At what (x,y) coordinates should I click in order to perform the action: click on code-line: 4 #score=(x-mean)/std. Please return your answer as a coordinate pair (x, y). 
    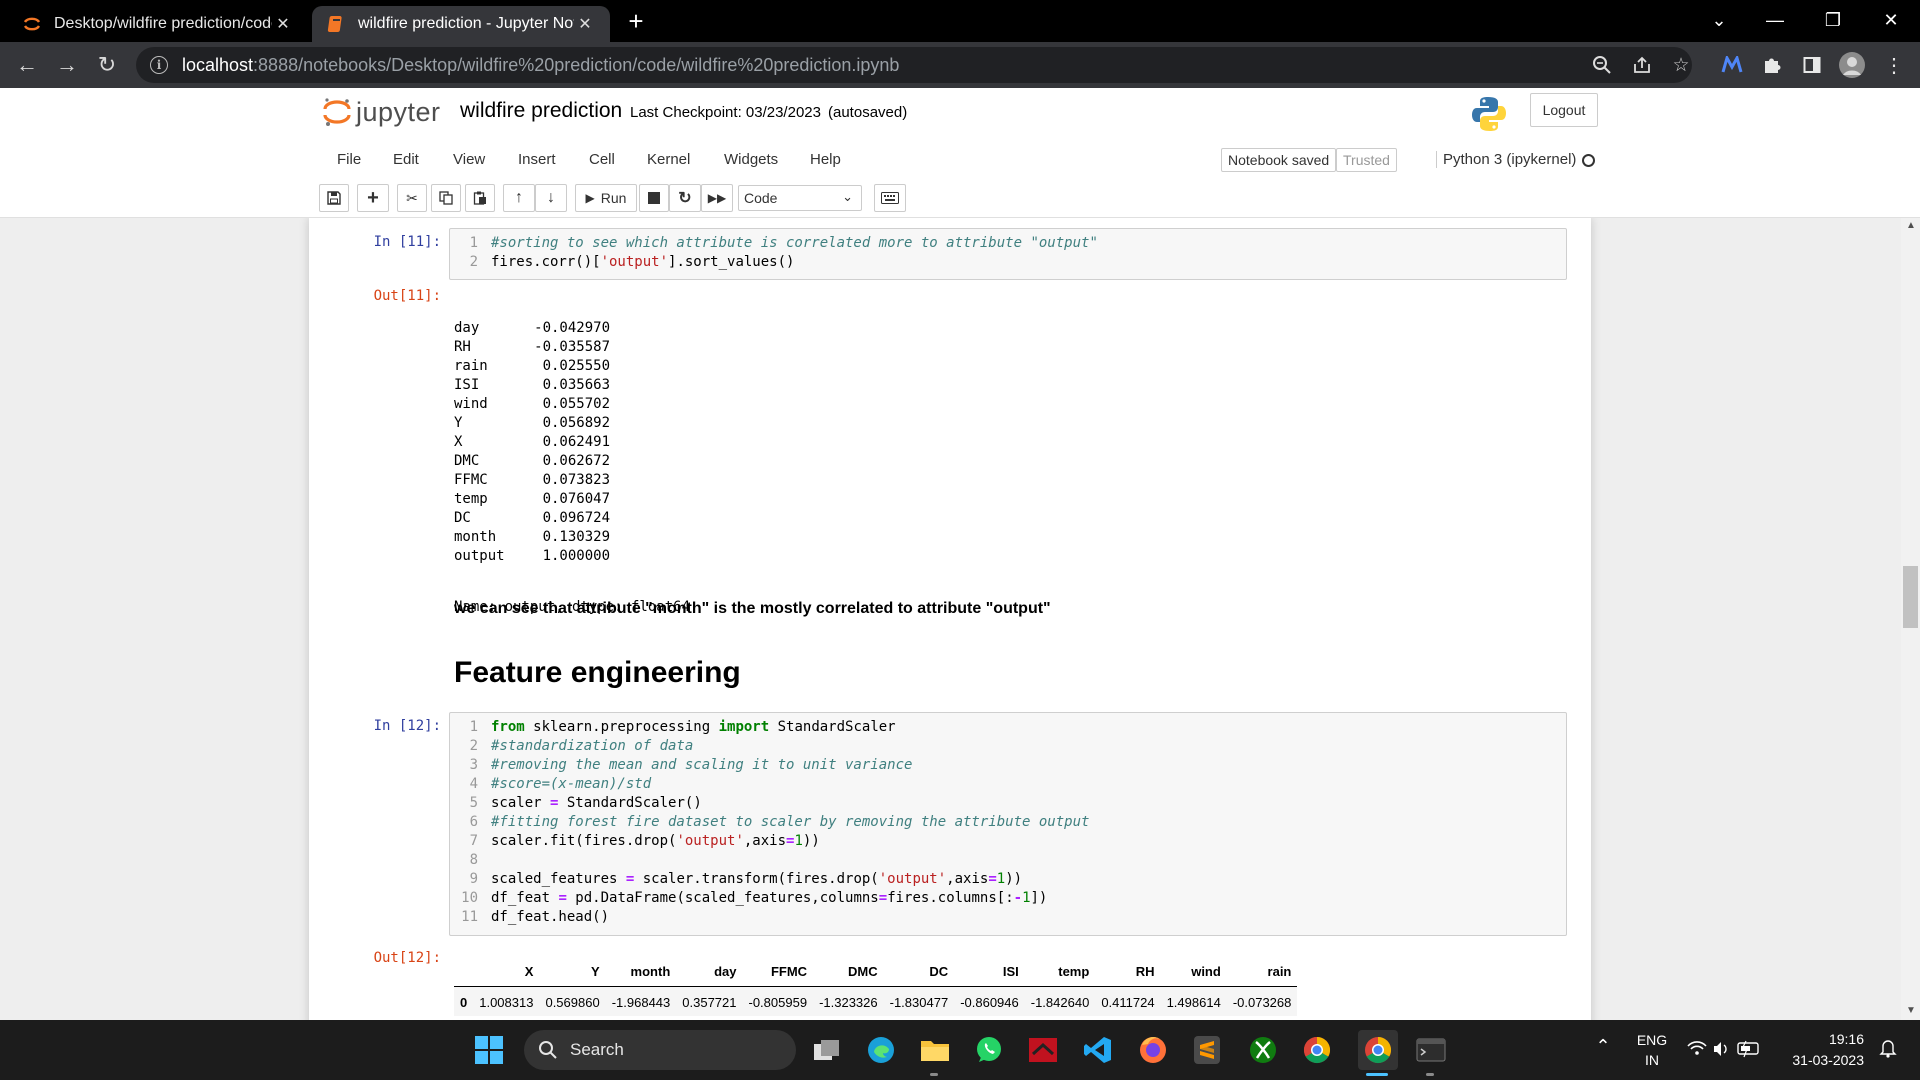
    Looking at the image, I should click on (560, 784).